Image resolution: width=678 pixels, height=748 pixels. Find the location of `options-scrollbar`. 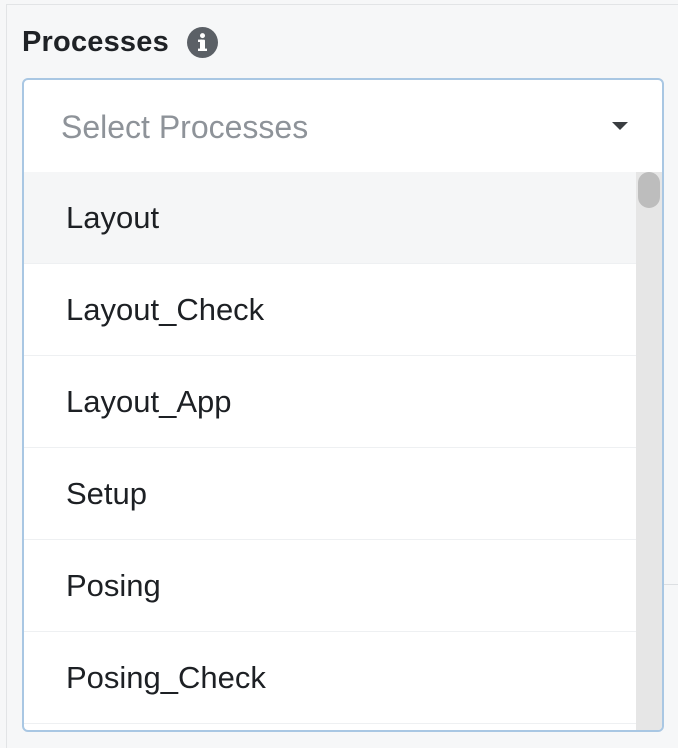

options-scrollbar is located at coordinates (649, 451).